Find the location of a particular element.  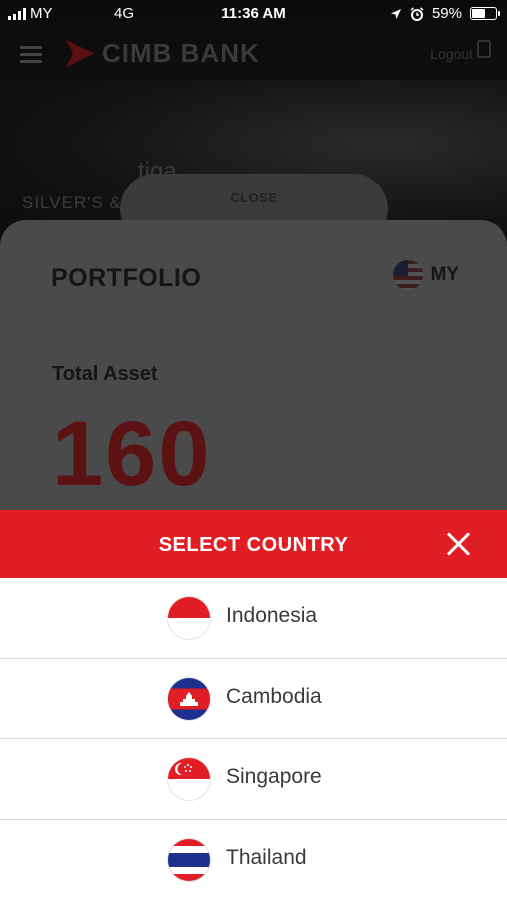

country-option-indonesia: Indonesia is located at coordinates (253, 618).